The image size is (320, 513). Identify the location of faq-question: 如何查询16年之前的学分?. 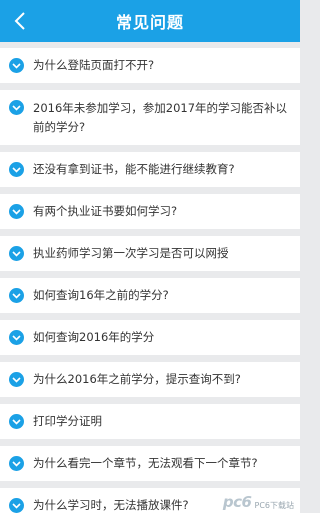
(101, 295).